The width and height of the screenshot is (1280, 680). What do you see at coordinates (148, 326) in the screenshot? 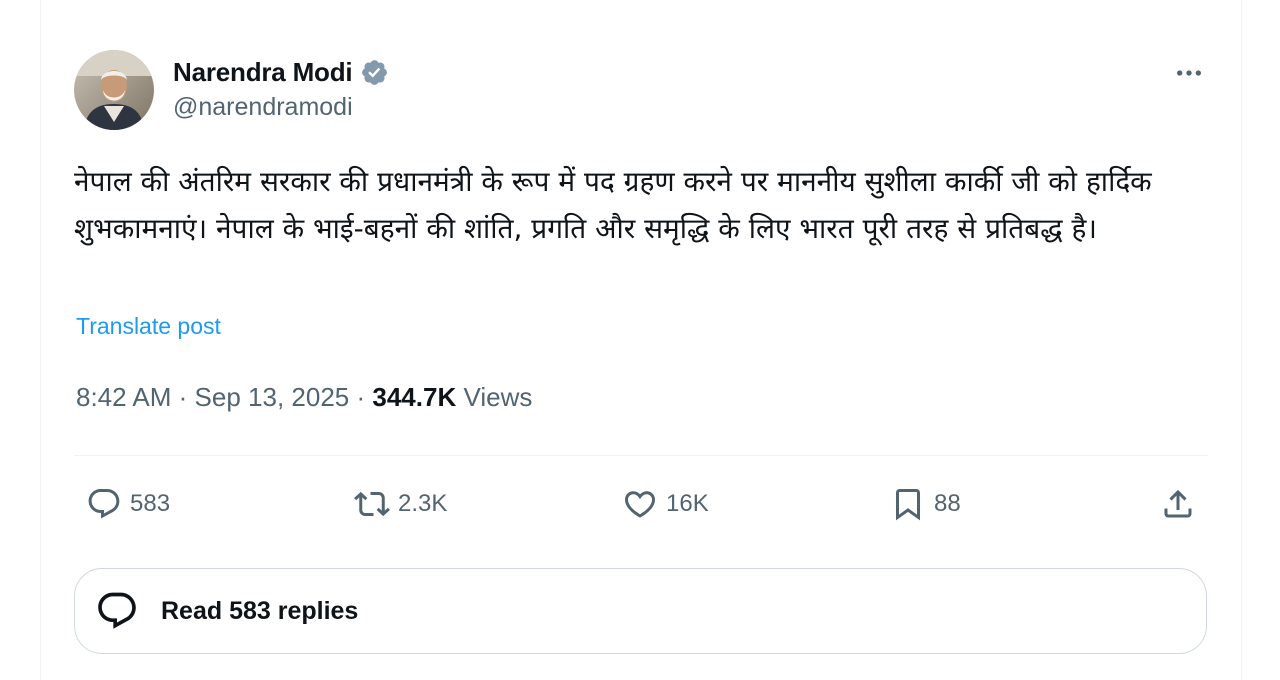
I see `translate-post-link: Translate post` at bounding box center [148, 326].